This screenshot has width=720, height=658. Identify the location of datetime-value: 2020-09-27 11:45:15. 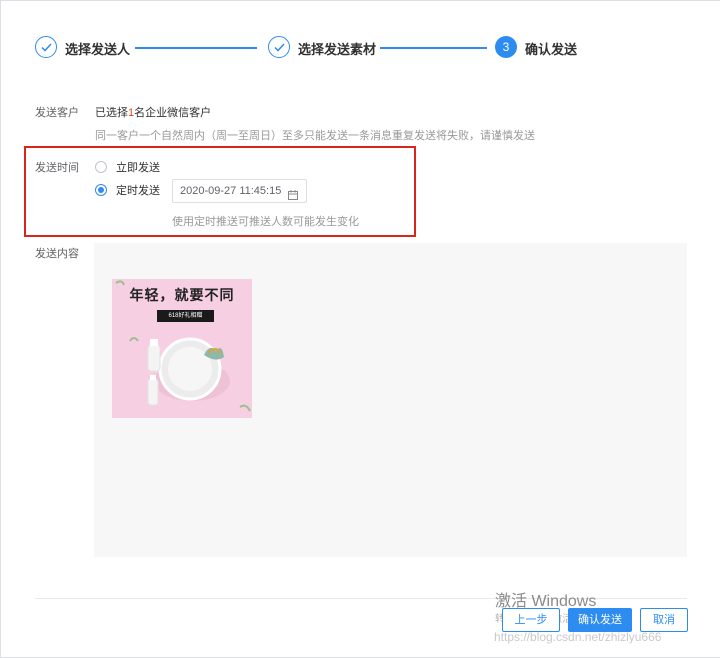
(231, 191).